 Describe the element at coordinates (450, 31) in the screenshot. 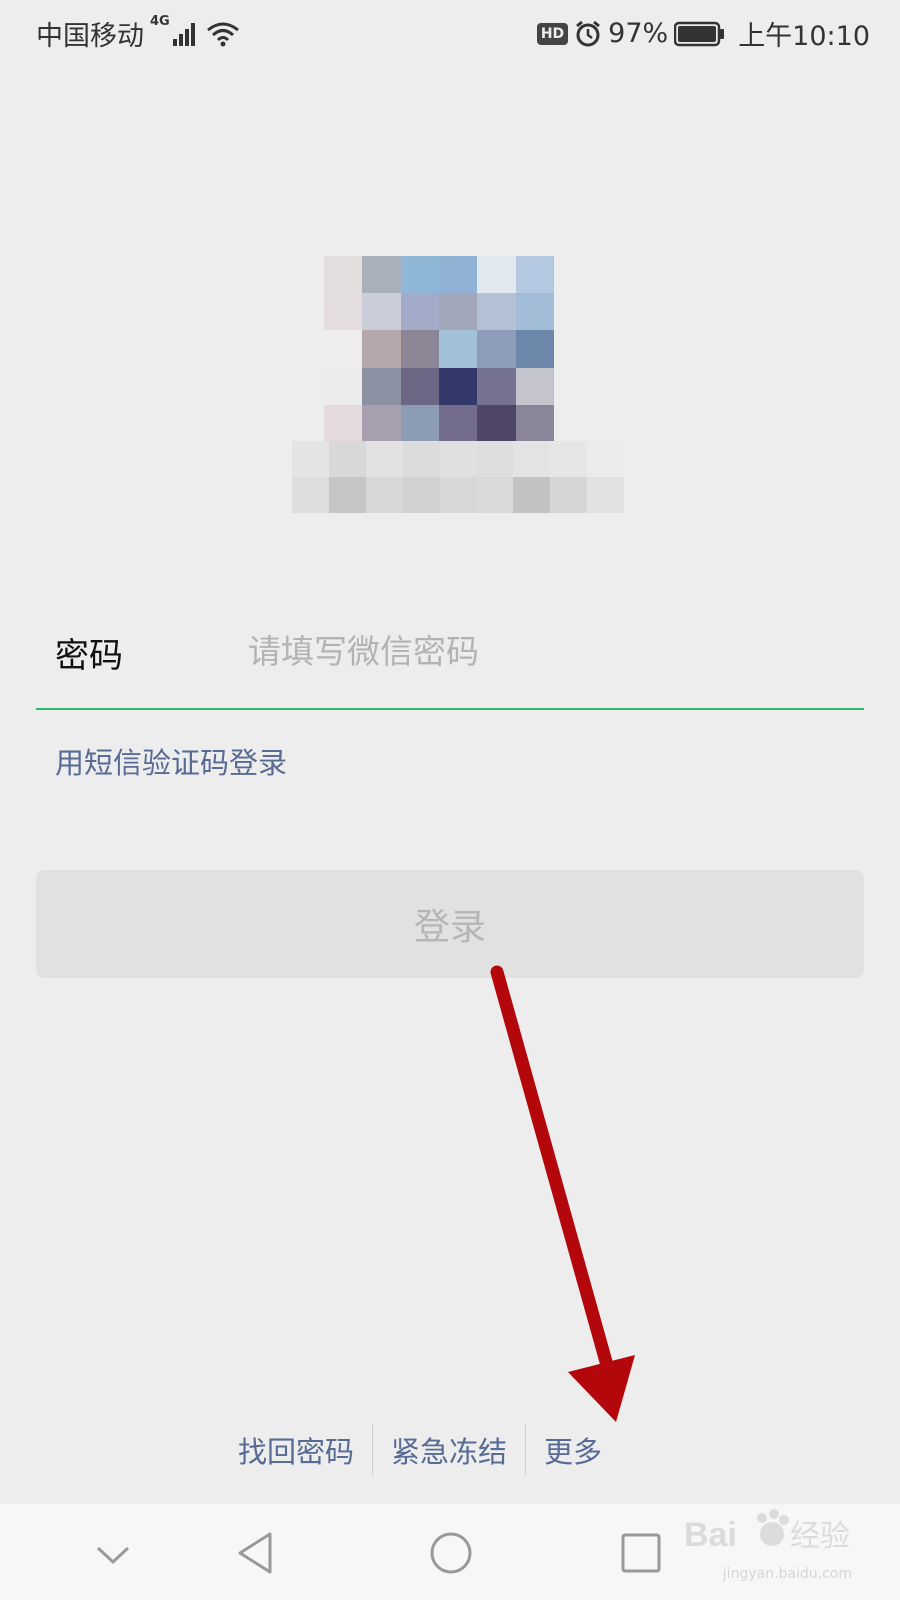

I see `status-bar: 中国移动 4G HD 97% 上午10:10` at that location.